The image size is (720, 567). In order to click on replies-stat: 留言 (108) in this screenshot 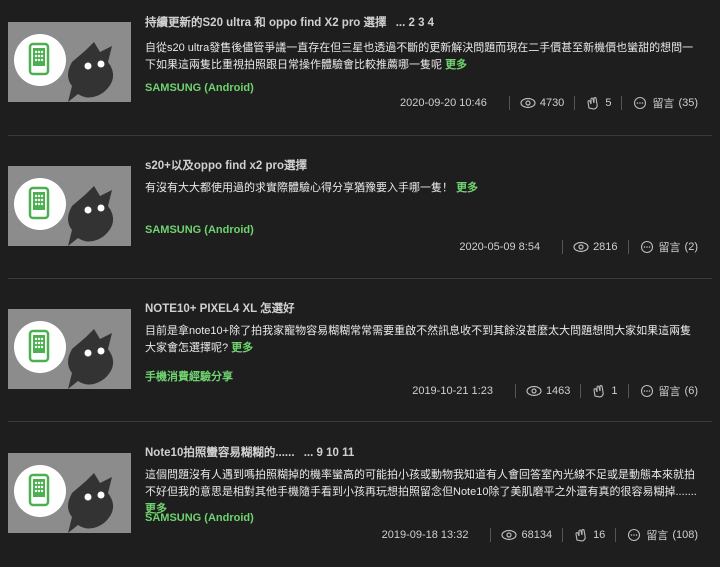, I will do `click(662, 535)`.